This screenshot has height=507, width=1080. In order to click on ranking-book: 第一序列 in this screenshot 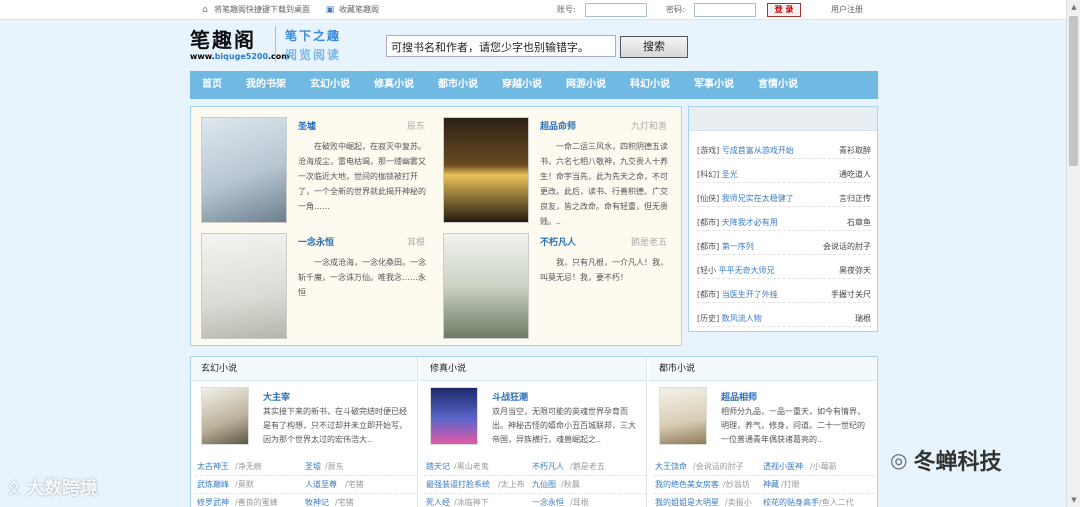, I will do `click(738, 246)`.